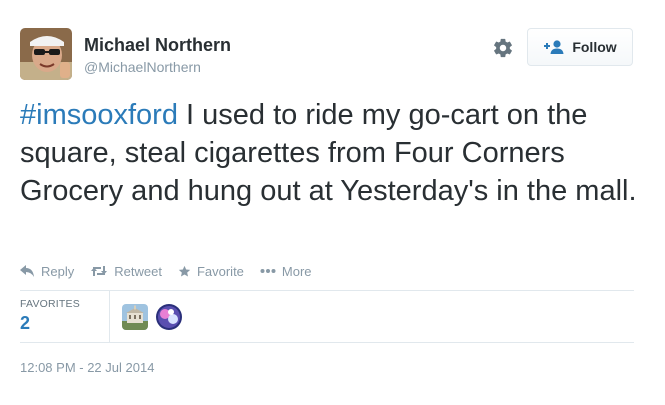 The height and width of the screenshot is (405, 665). What do you see at coordinates (554, 47) in the screenshot?
I see `add-user-icon` at bounding box center [554, 47].